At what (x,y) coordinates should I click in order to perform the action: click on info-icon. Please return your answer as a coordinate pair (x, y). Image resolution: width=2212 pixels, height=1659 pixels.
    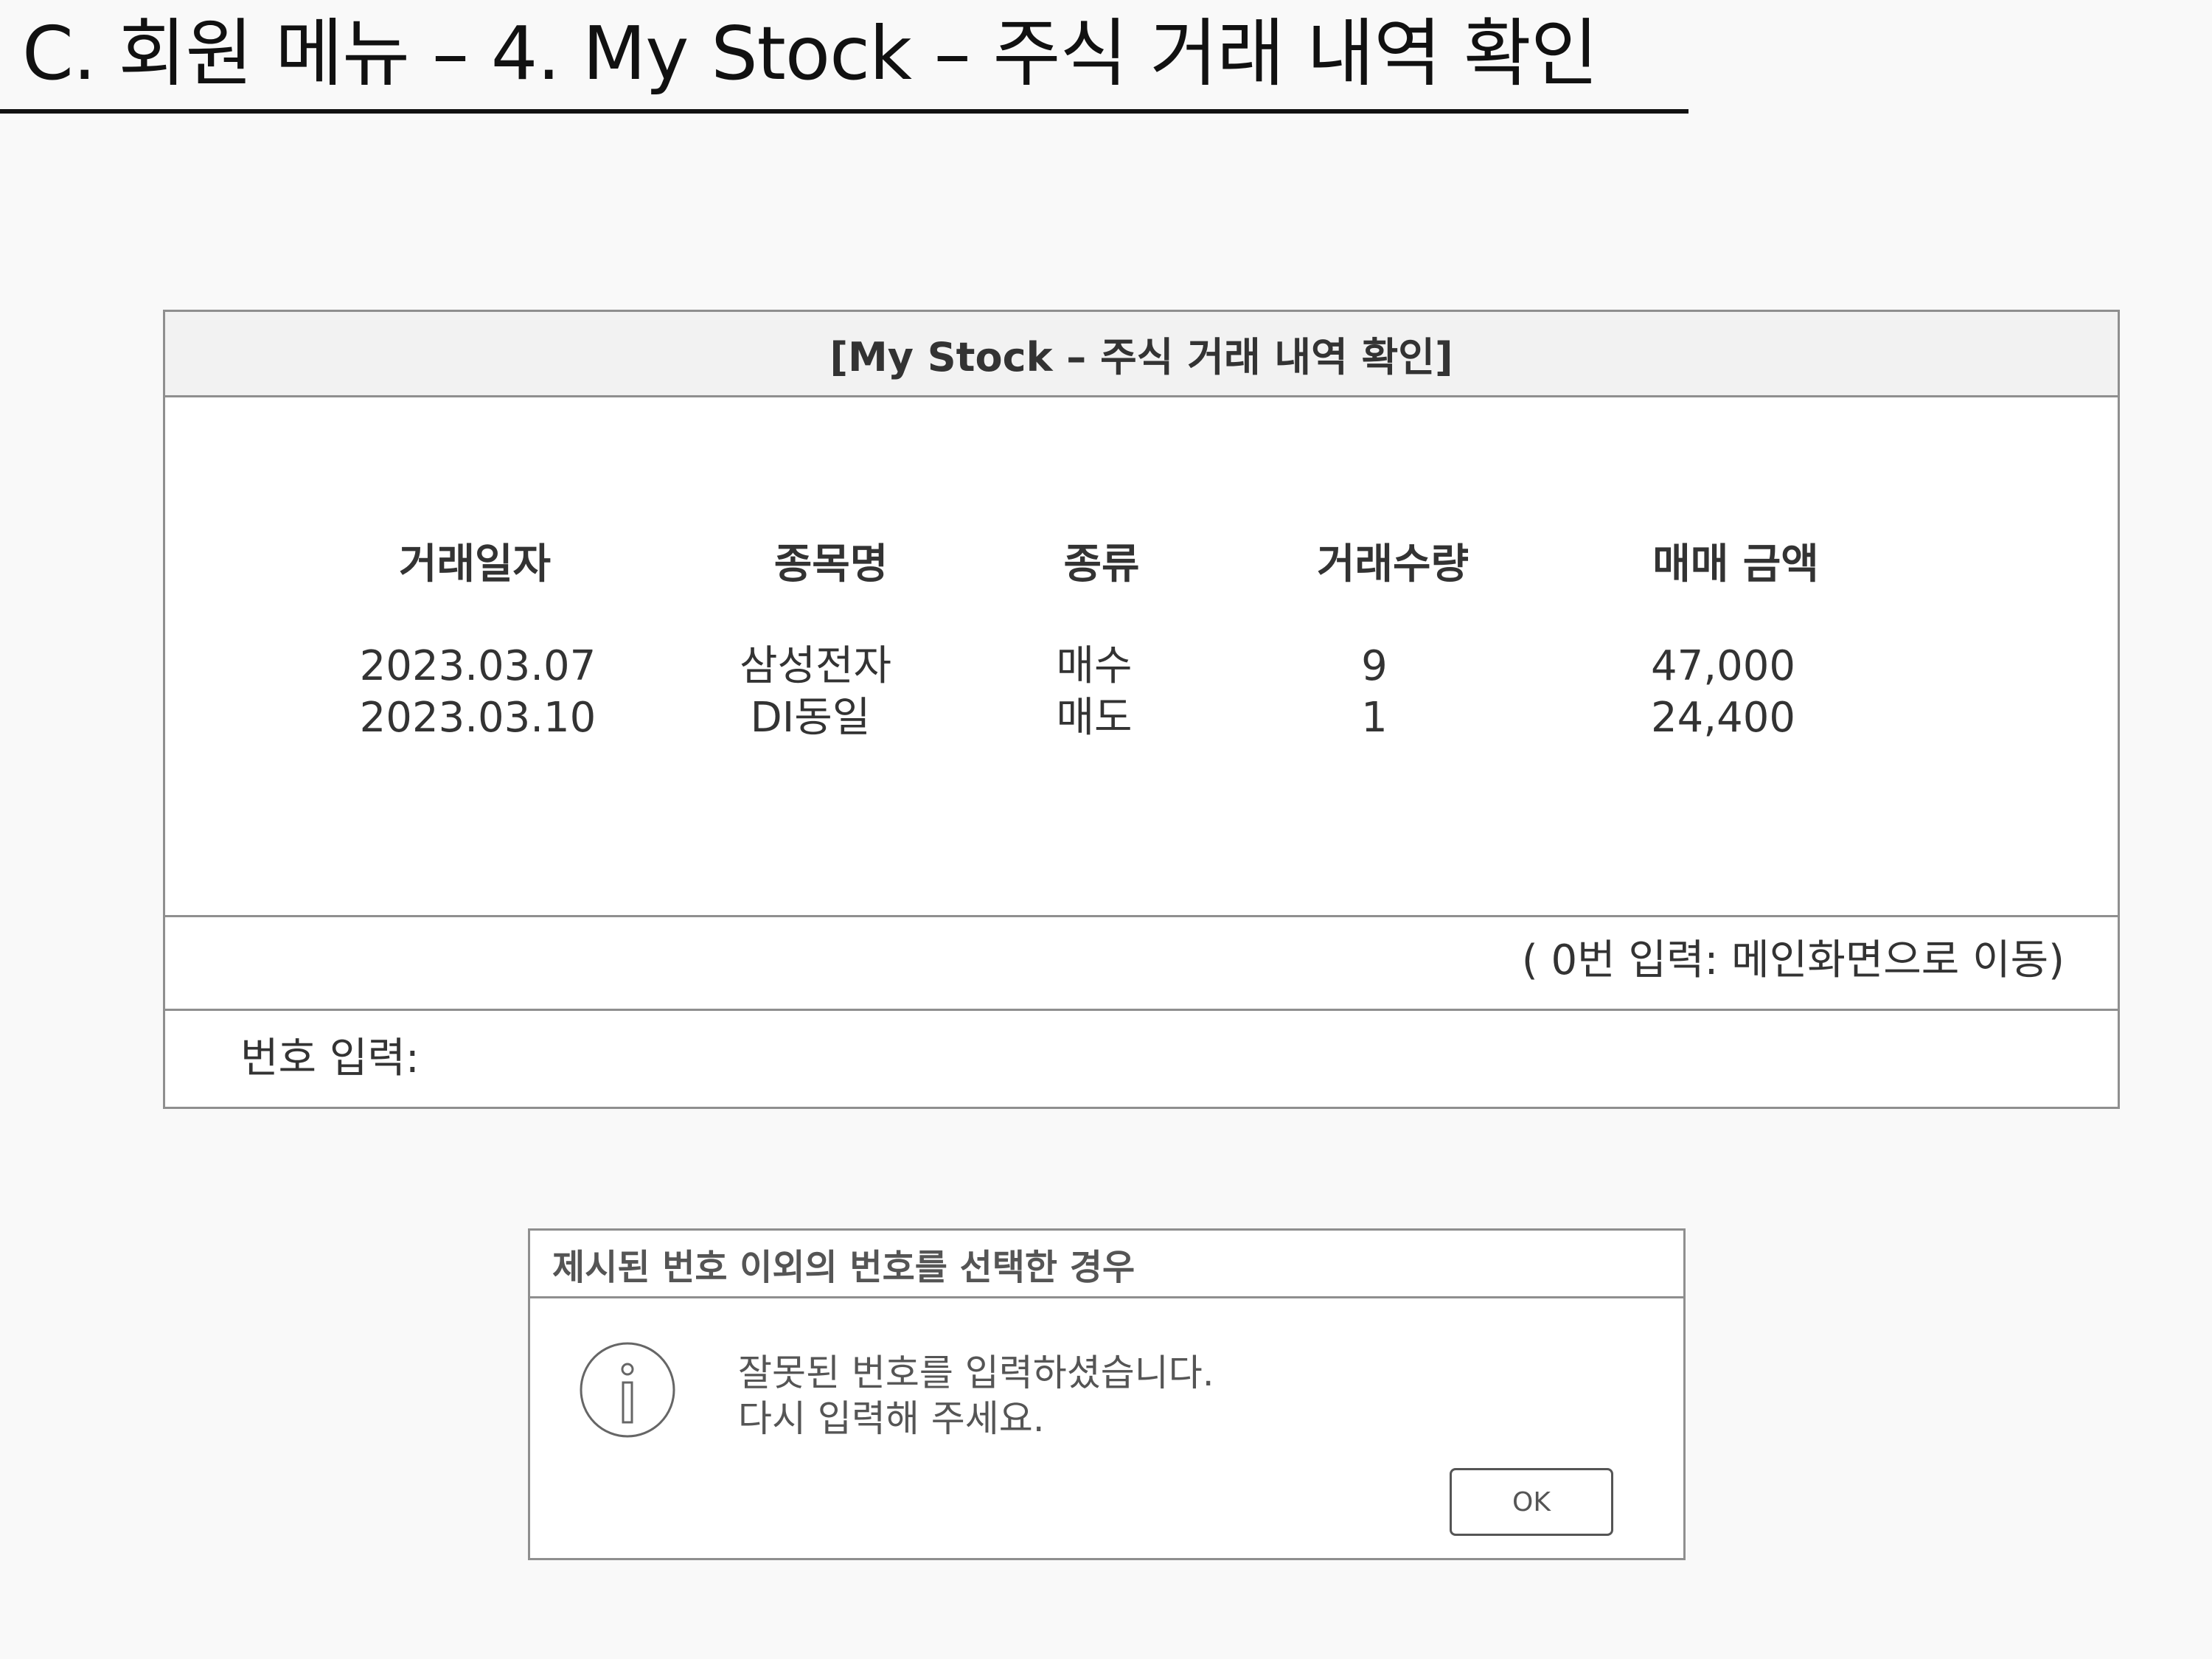
    Looking at the image, I should click on (627, 1390).